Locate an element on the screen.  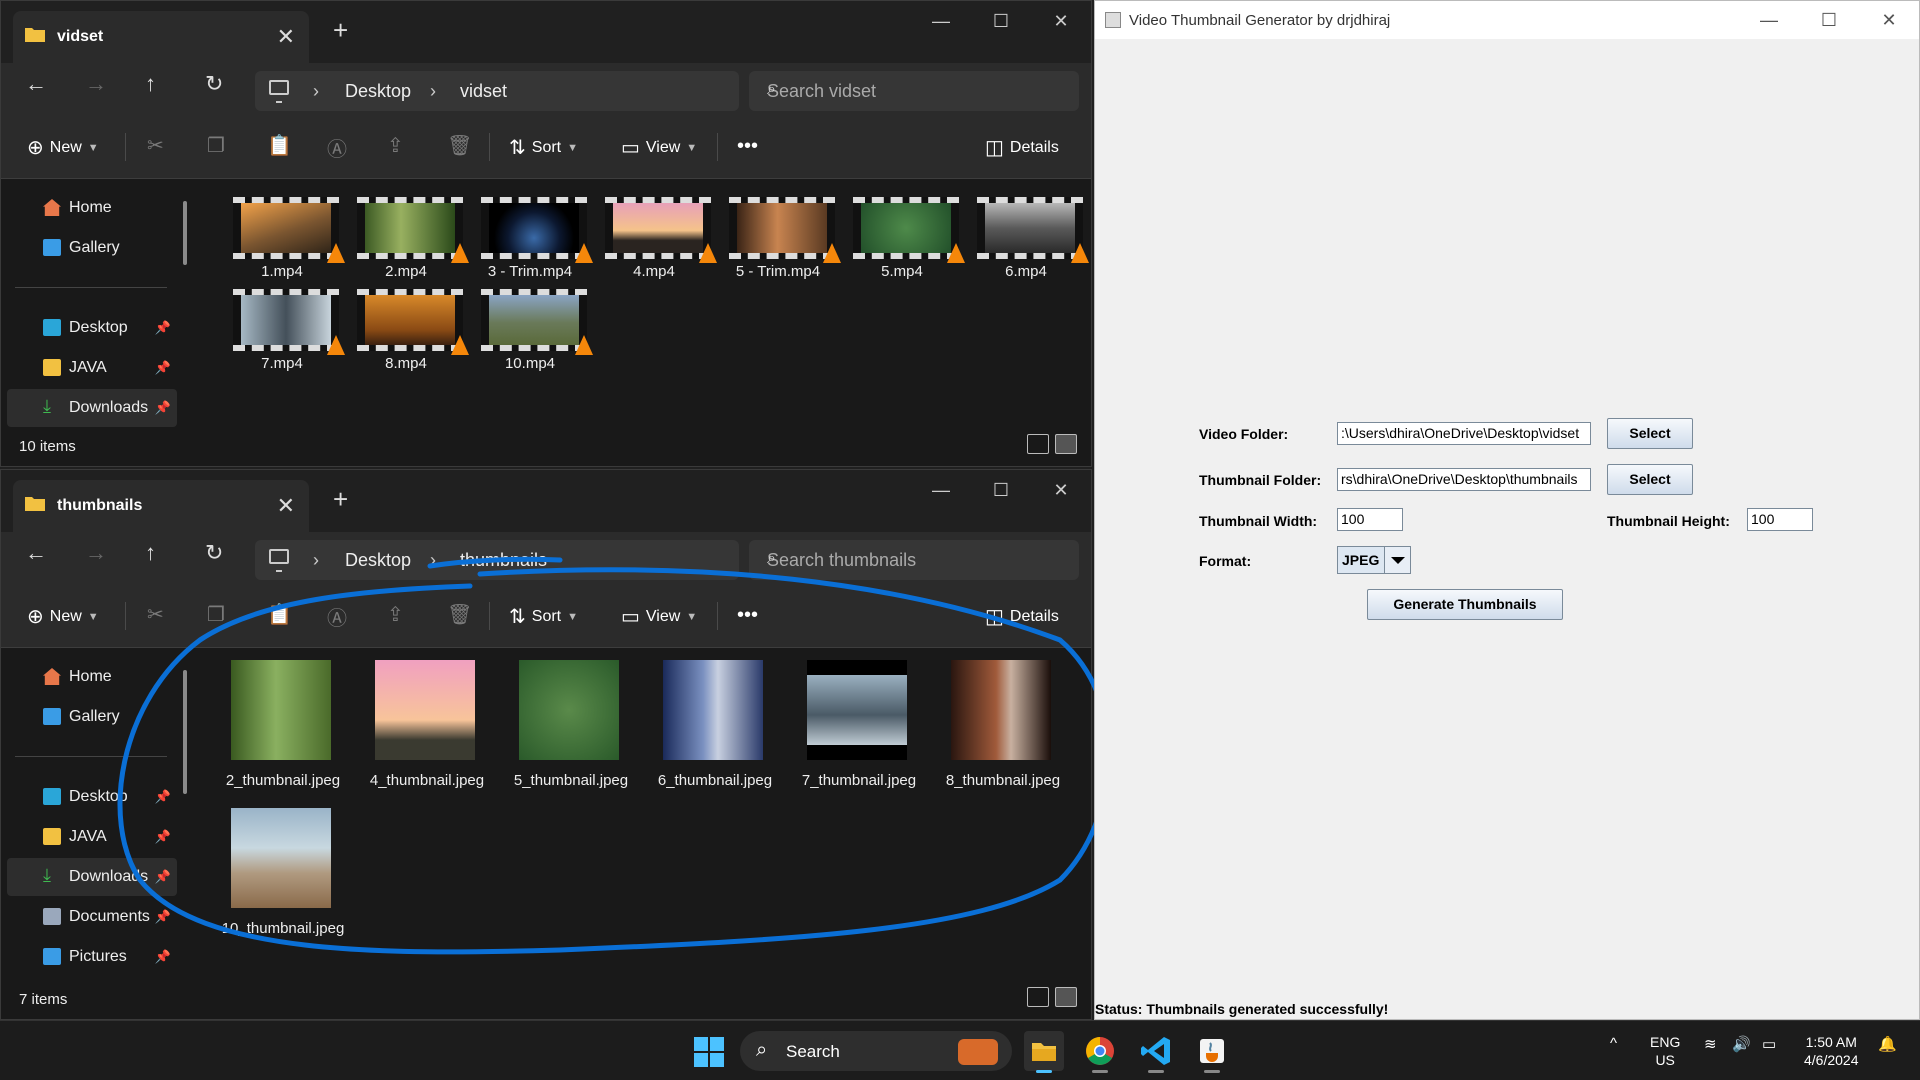
address-bar: › Desktop › thumbnails is located at coordinates (497, 560).